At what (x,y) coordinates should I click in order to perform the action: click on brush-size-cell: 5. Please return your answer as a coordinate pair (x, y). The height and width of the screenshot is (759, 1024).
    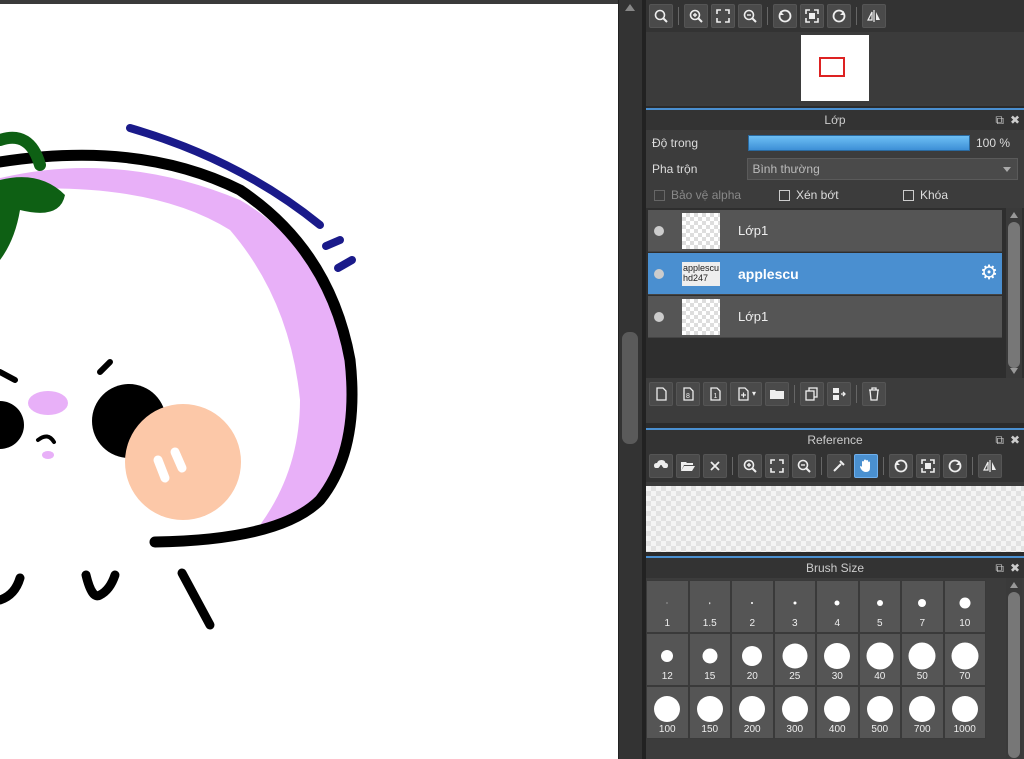
    Looking at the image, I should click on (879, 606).